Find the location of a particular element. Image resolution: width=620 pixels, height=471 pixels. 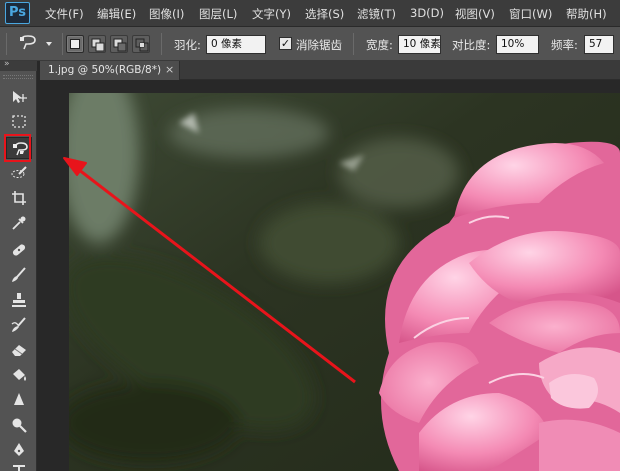

quick-selection-tool is located at coordinates (19, 173).